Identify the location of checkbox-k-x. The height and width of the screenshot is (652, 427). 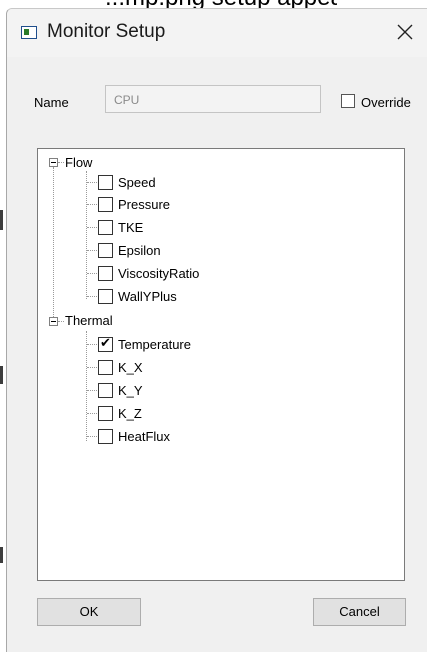
(105, 367).